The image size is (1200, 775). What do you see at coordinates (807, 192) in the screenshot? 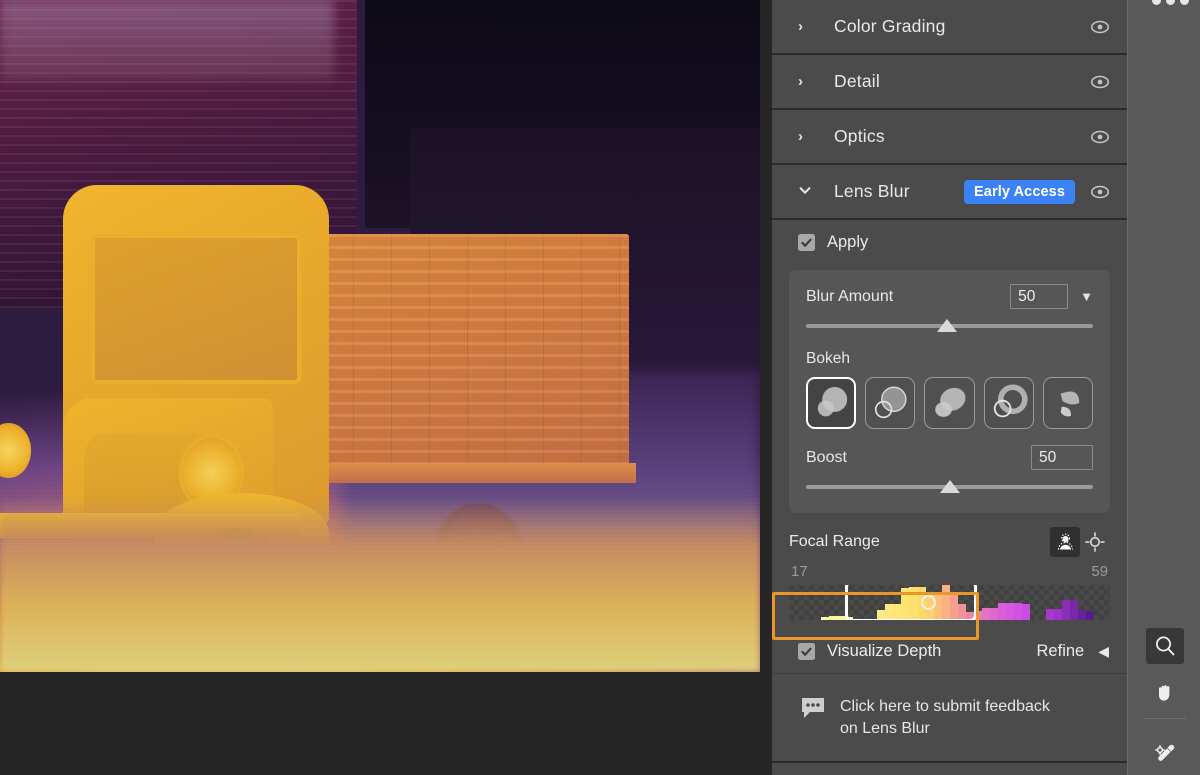
I see `chevron-down-icon` at bounding box center [807, 192].